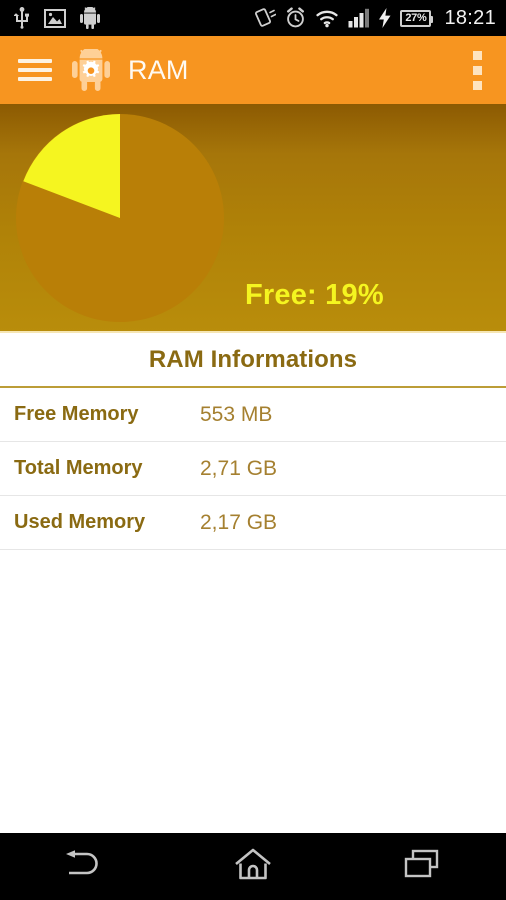  Describe the element at coordinates (295, 18) in the screenshot. I see `alarm-clock-icon` at that location.